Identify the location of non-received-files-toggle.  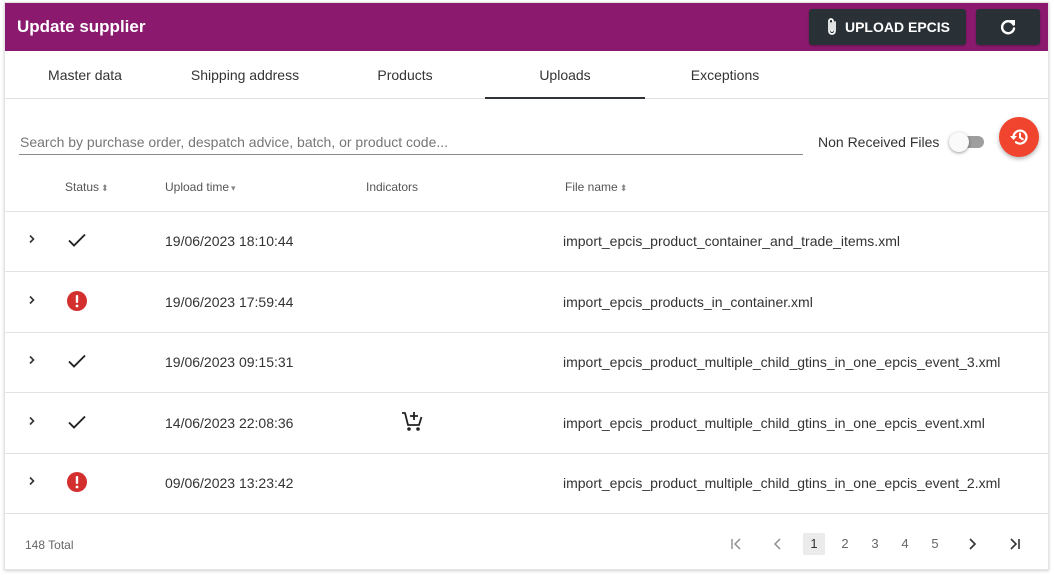
(967, 142).